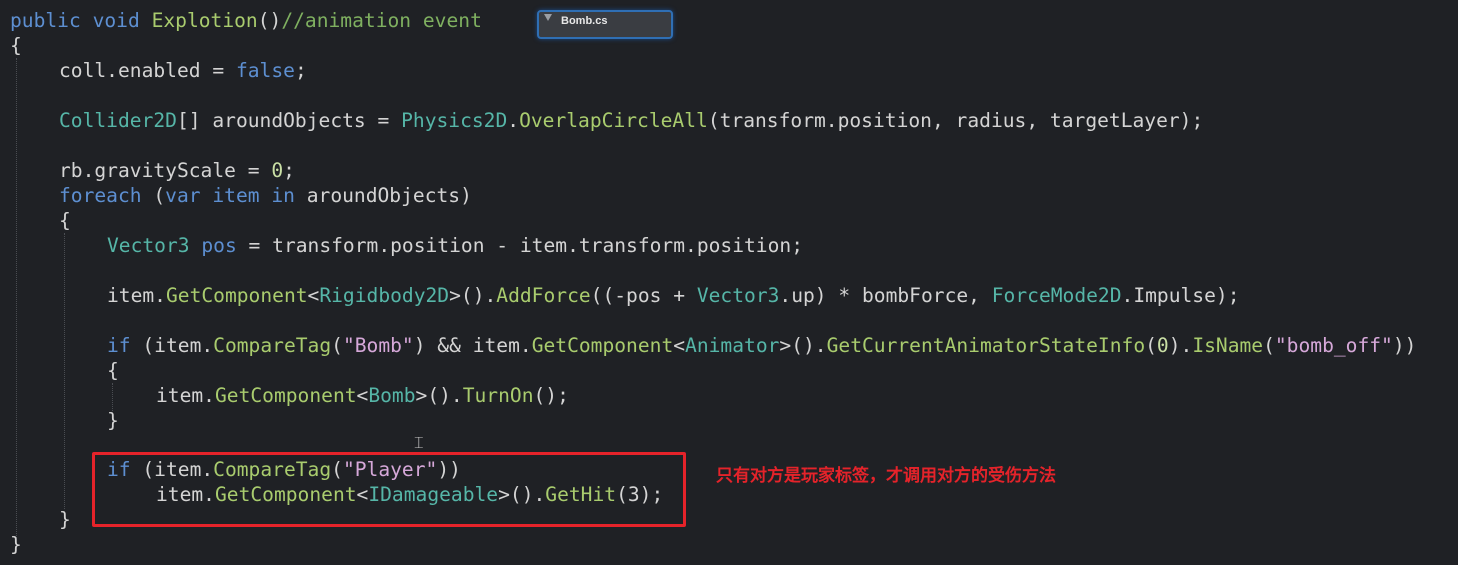 This screenshot has width=1458, height=565. I want to click on type-token: Rigidbody2D, so click(384, 295).